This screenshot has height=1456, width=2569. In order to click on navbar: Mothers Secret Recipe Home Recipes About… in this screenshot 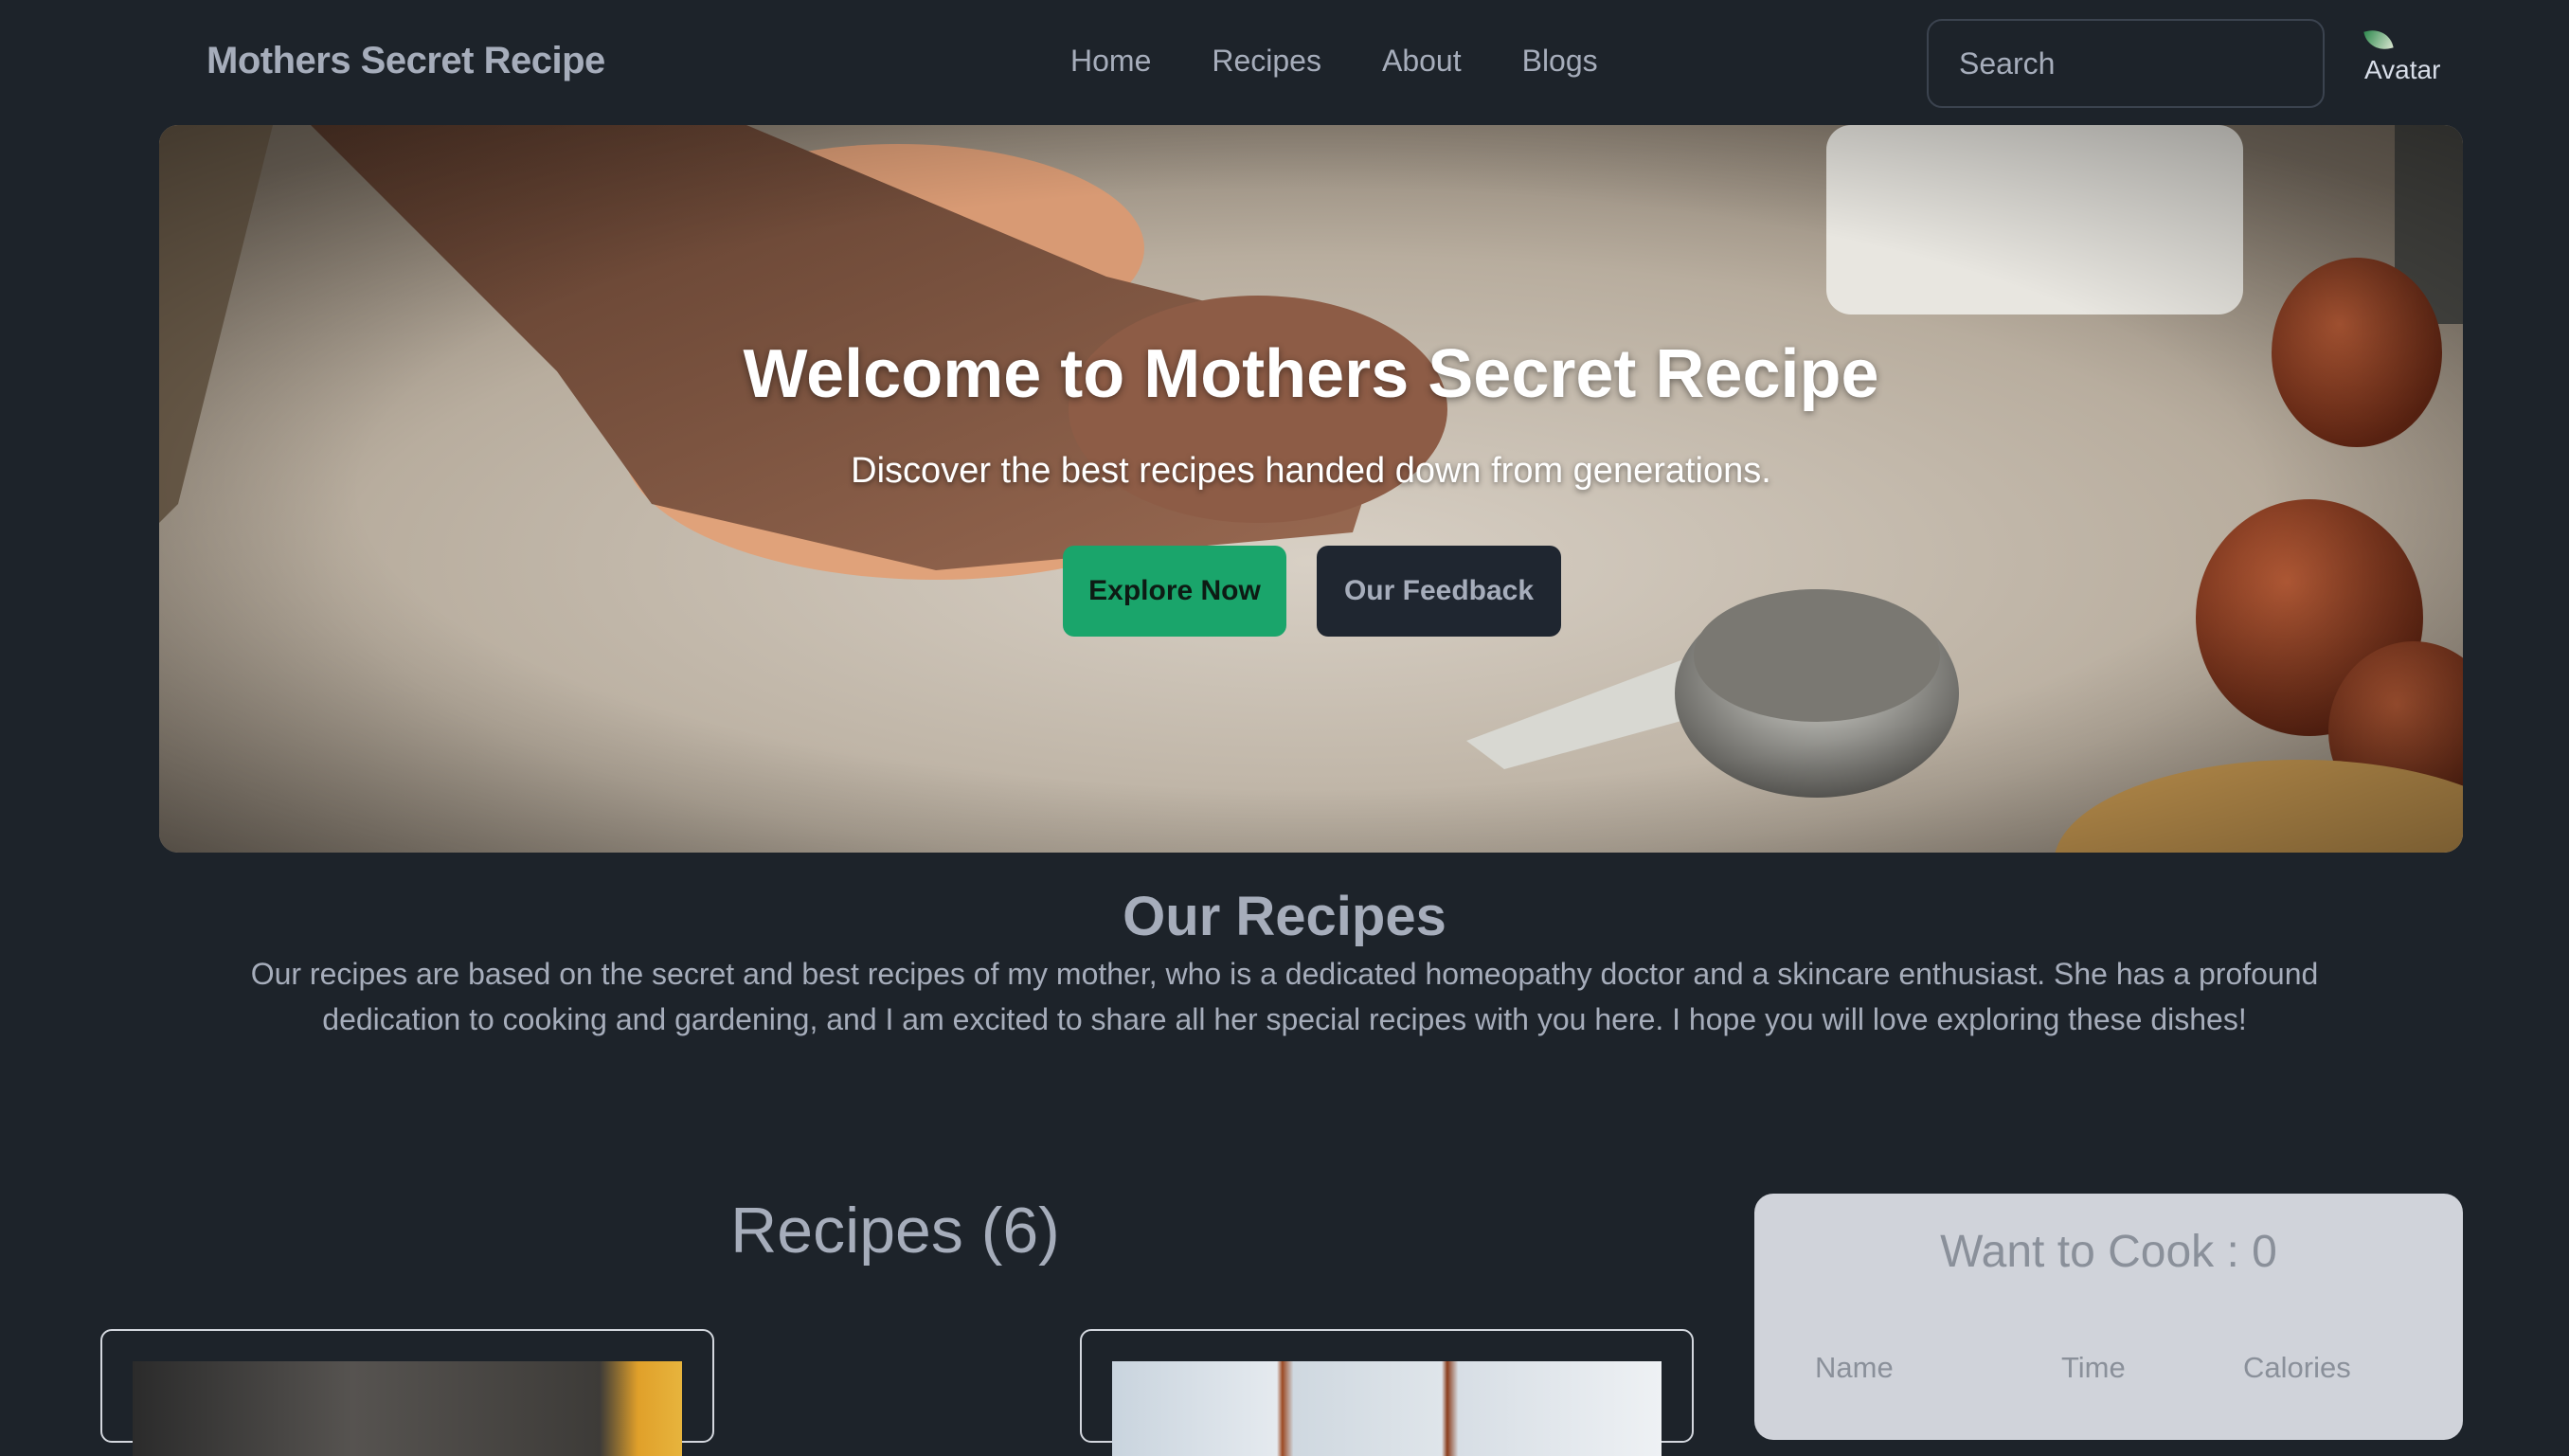, I will do `click(1284, 63)`.